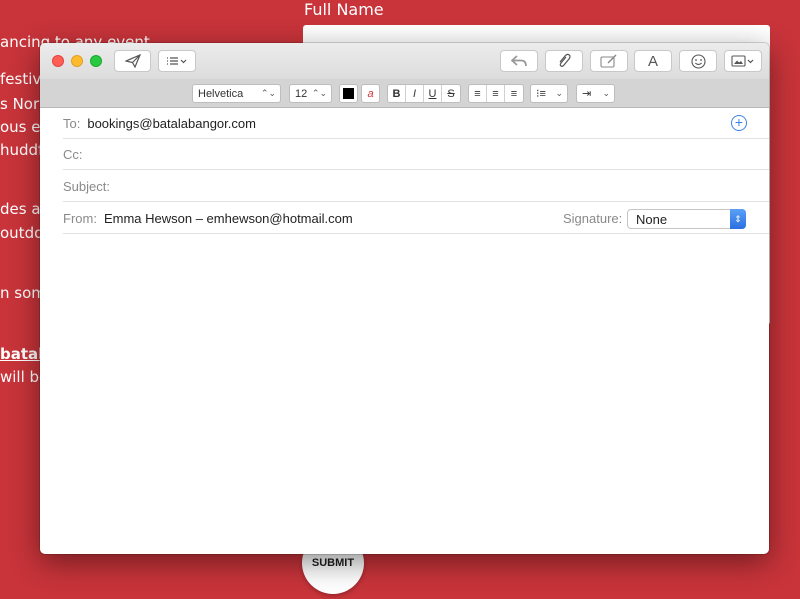 This screenshot has width=800, height=599. Describe the element at coordinates (344, 9) in the screenshot. I see `full-name-label: Full Name` at that location.